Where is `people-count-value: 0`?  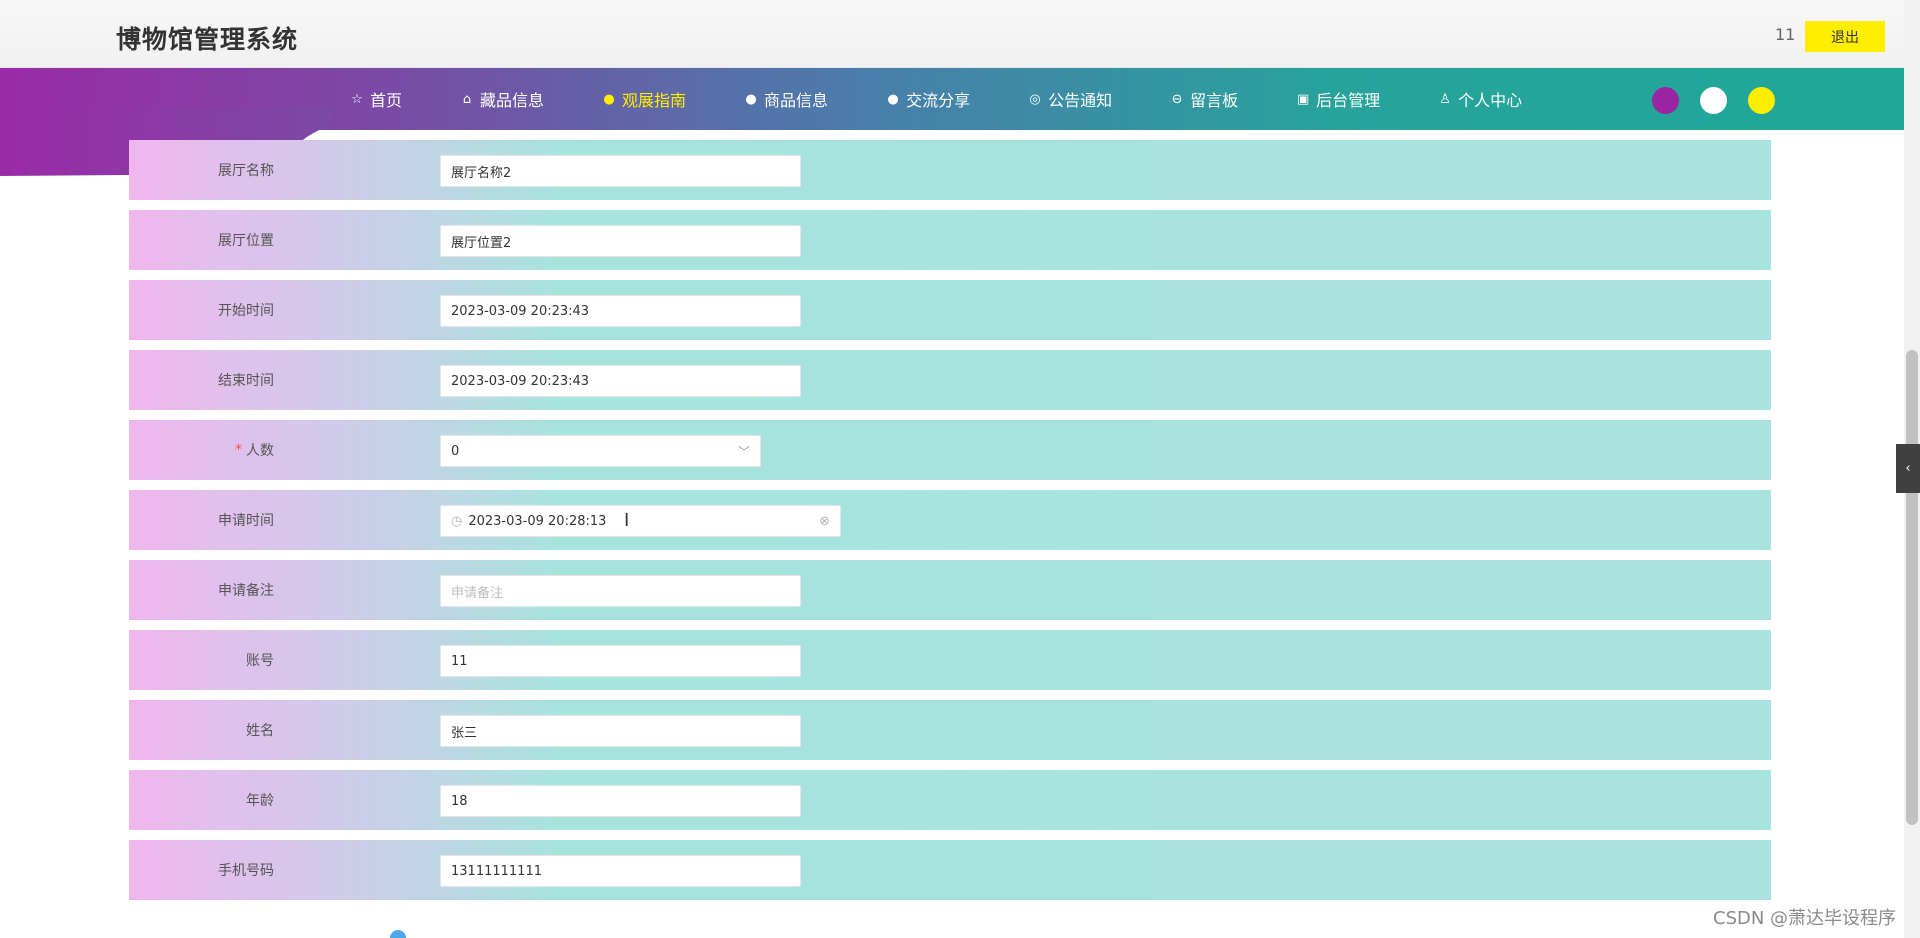
people-count-value: 0 is located at coordinates (455, 451).